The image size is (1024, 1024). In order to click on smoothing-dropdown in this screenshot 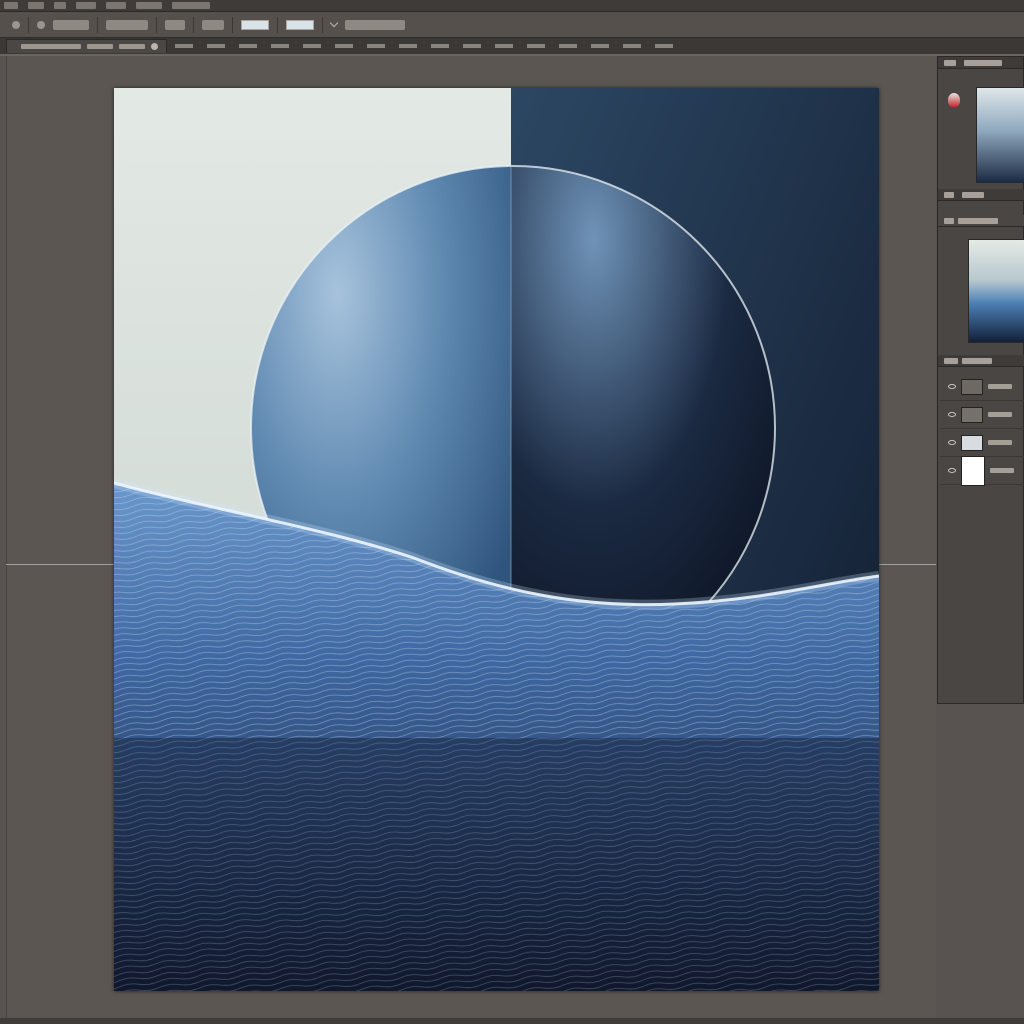, I will do `click(375, 24)`.